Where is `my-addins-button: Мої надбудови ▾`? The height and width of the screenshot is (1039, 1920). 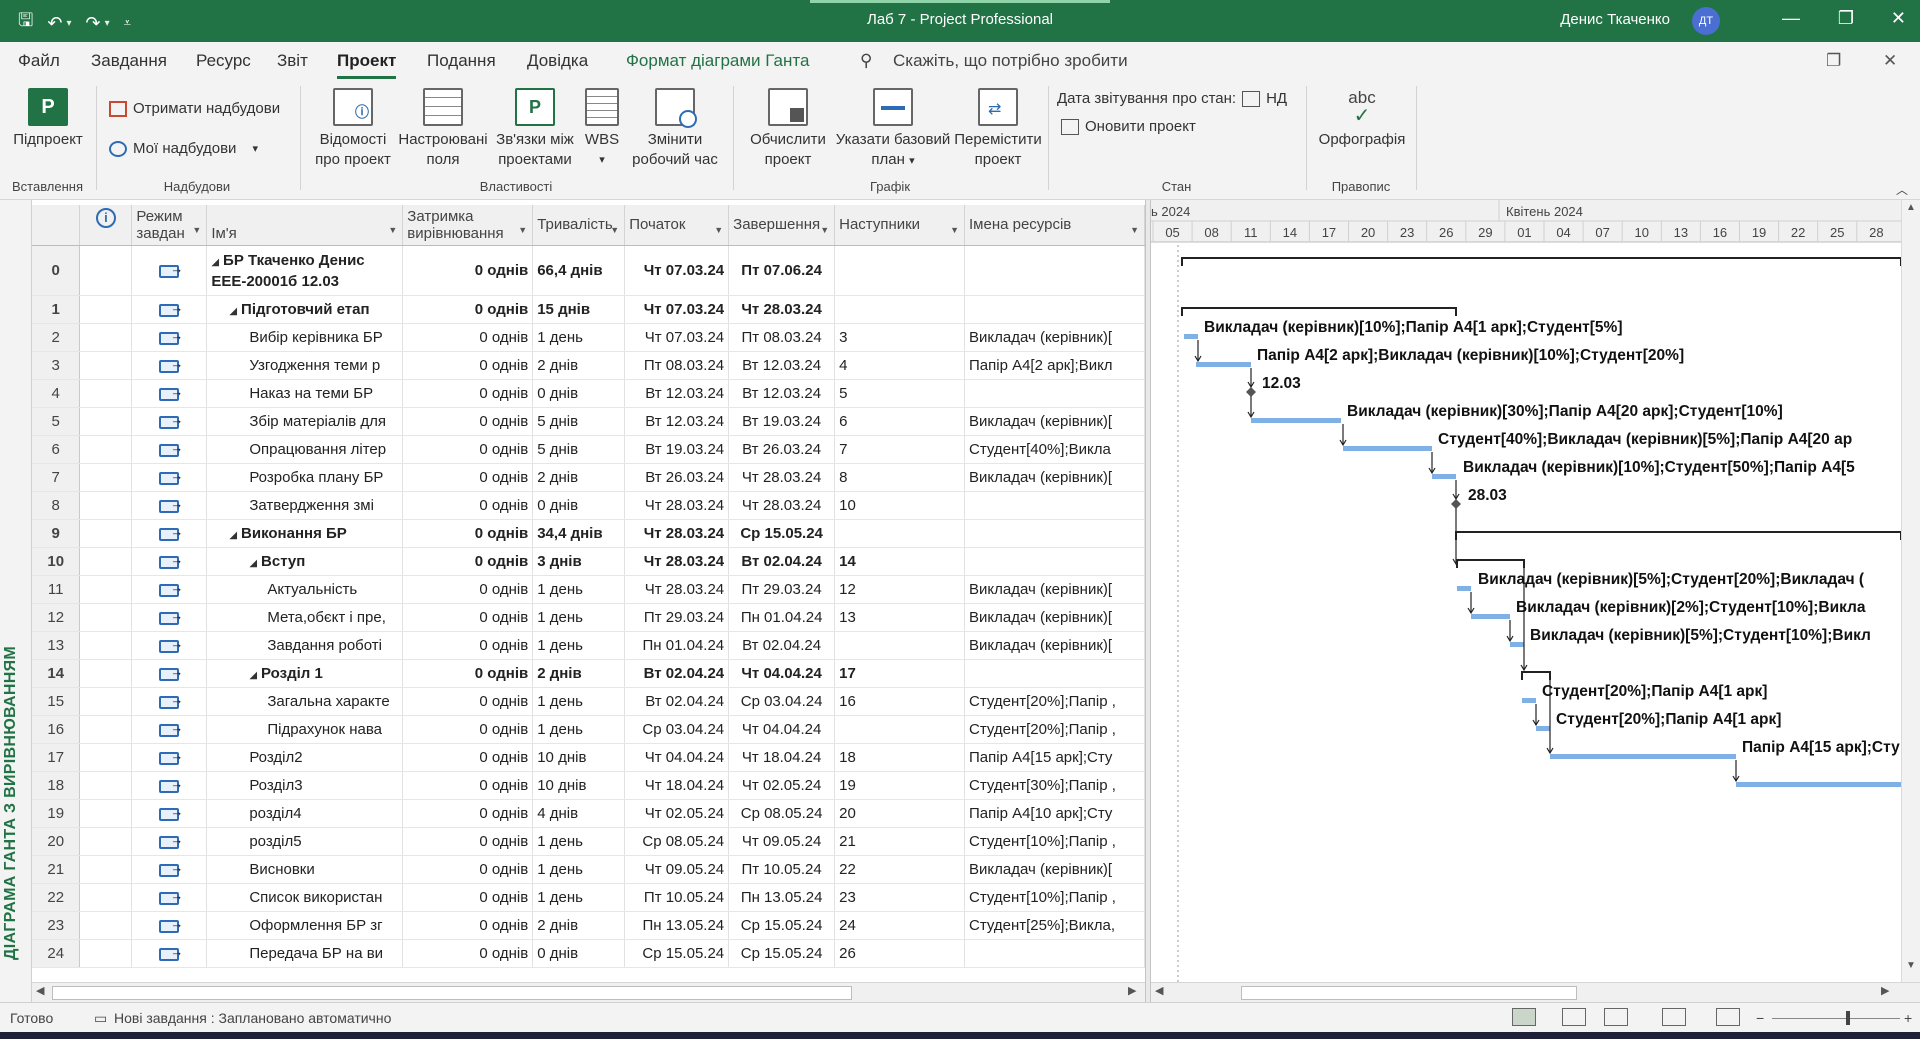
my-addins-button: Мої надбудови ▾ is located at coordinates (183, 148).